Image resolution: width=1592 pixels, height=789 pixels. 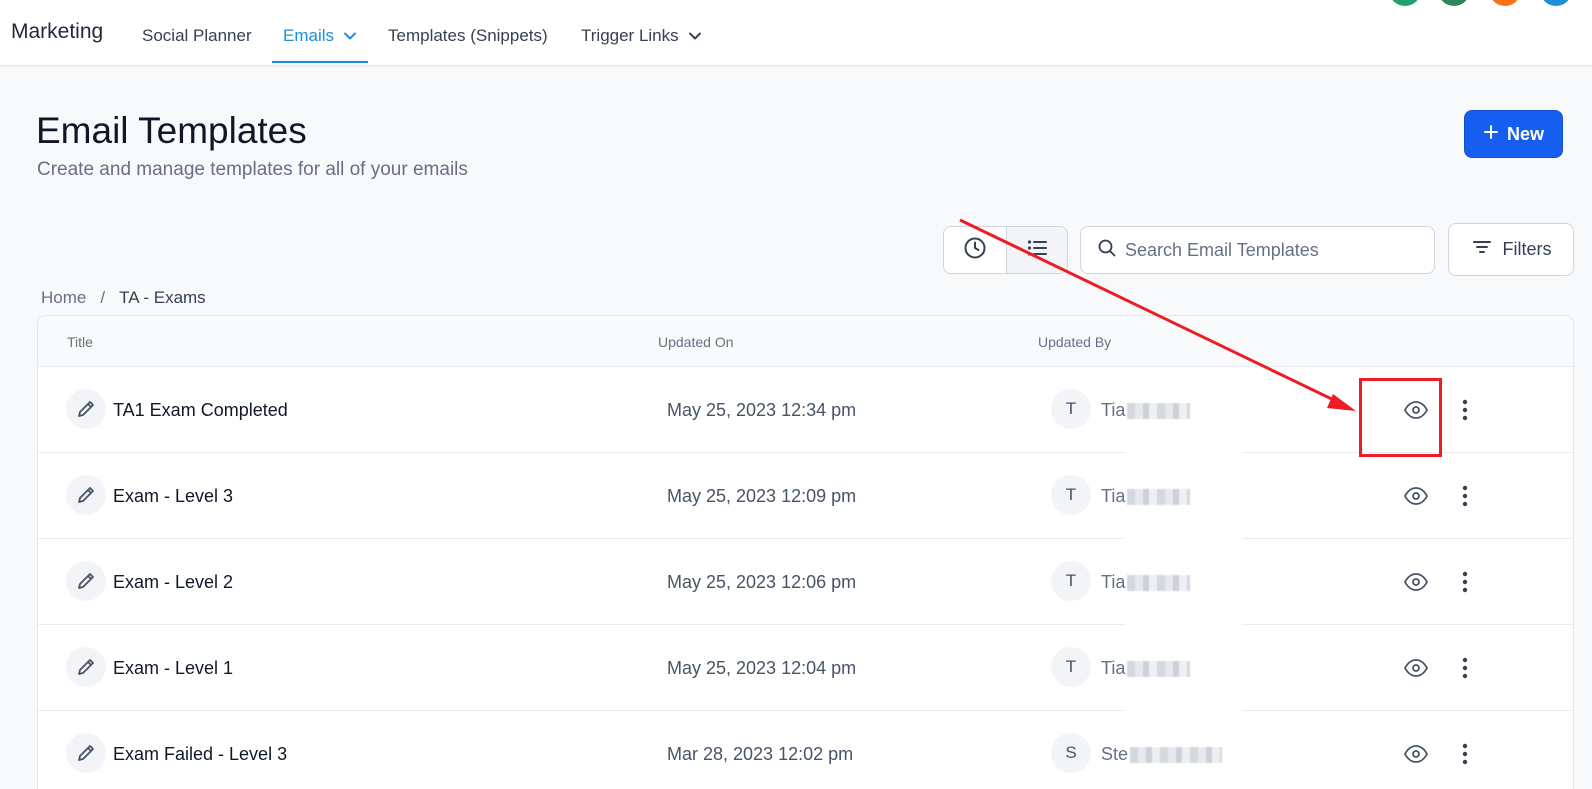 What do you see at coordinates (1075, 342) in the screenshot?
I see `column-updated-by: Updated By` at bounding box center [1075, 342].